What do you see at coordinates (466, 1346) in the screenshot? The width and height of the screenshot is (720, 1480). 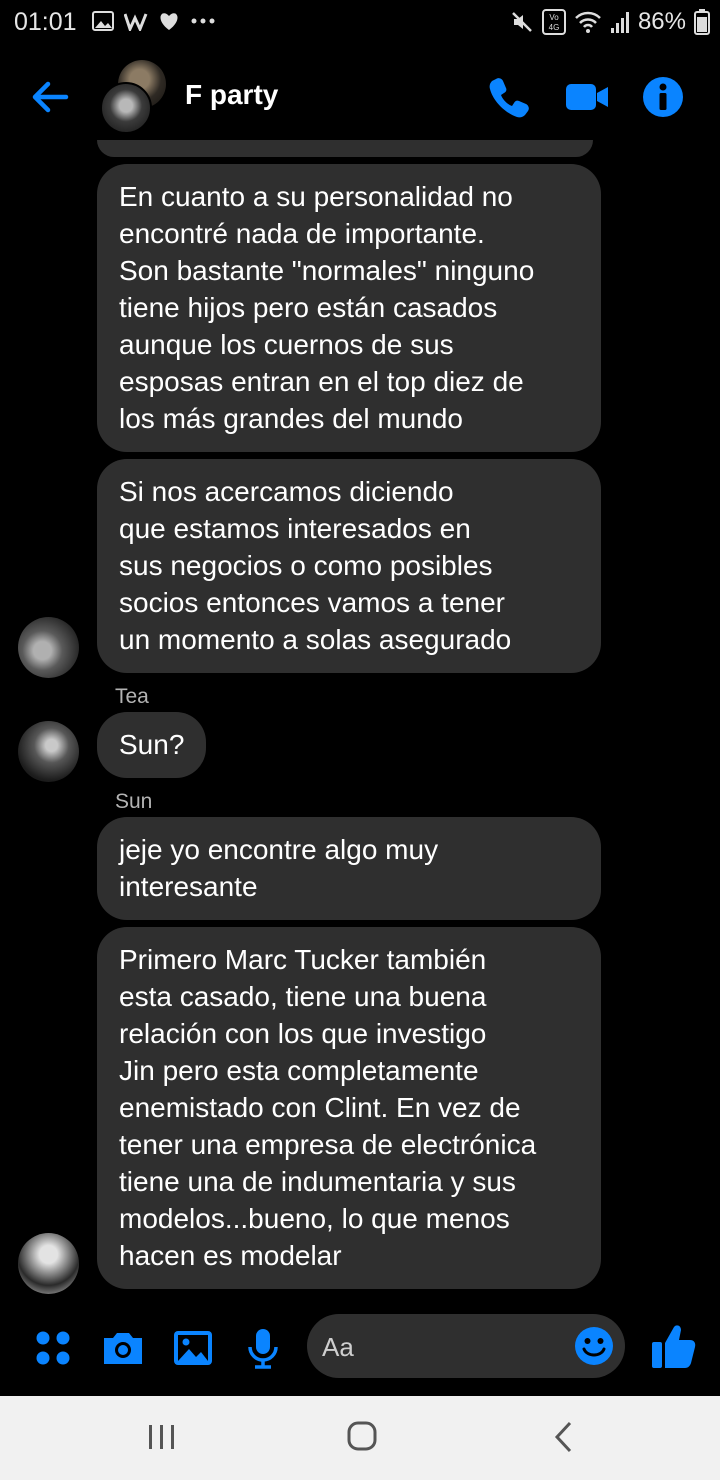 I see `message-input: Aa` at bounding box center [466, 1346].